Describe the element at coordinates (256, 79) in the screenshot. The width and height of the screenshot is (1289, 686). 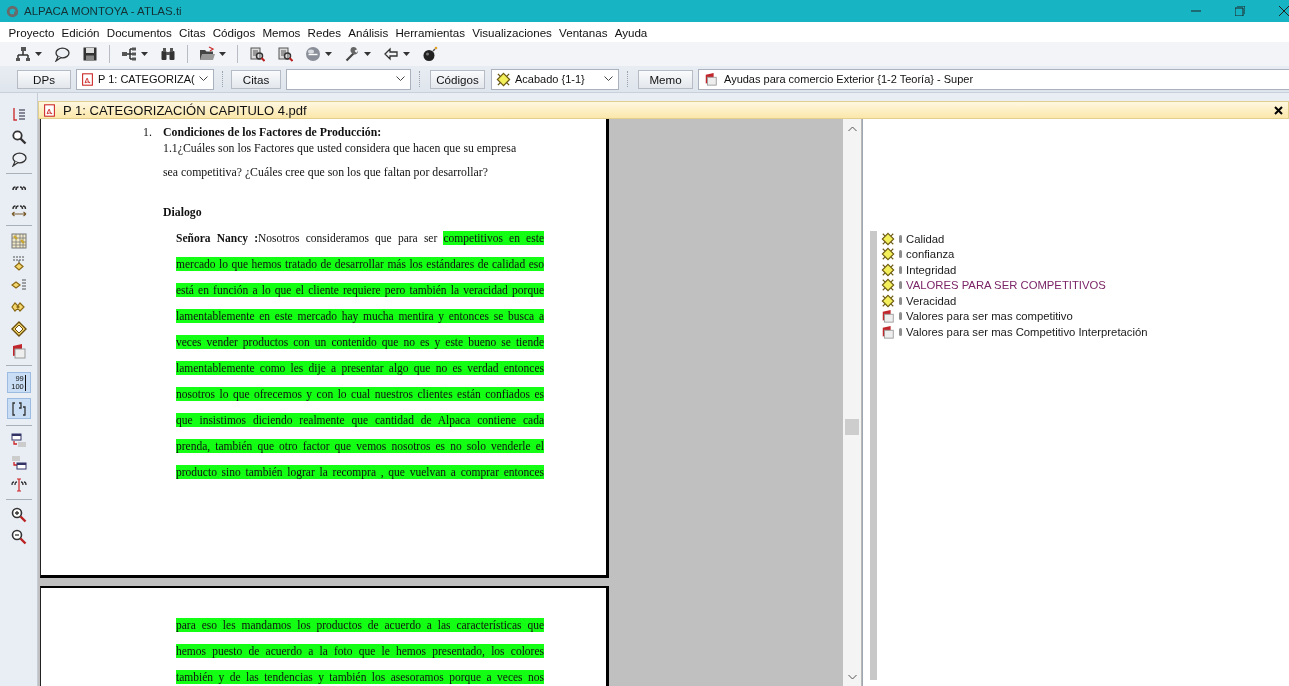
I see `toolbar-button: Citas` at that location.